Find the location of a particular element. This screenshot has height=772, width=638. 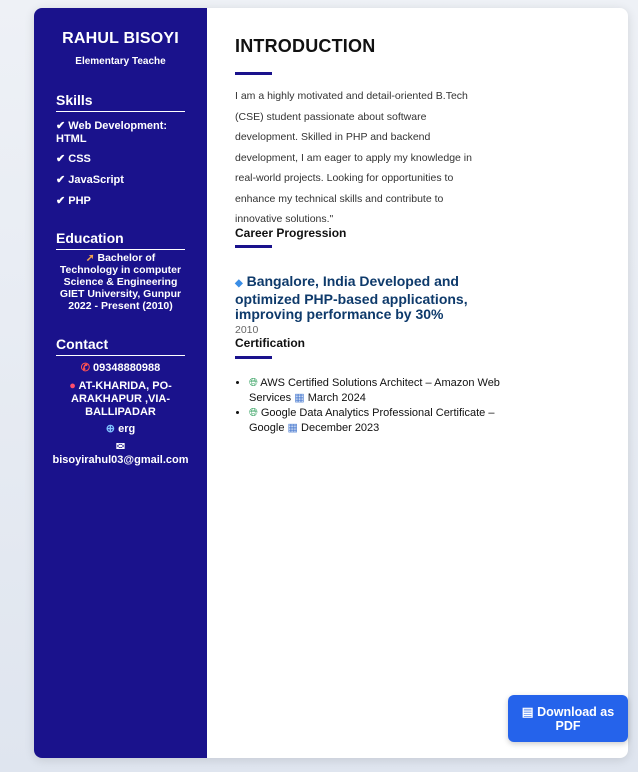

download-pdf-button: ▤ Download as PDF is located at coordinates (568, 718).